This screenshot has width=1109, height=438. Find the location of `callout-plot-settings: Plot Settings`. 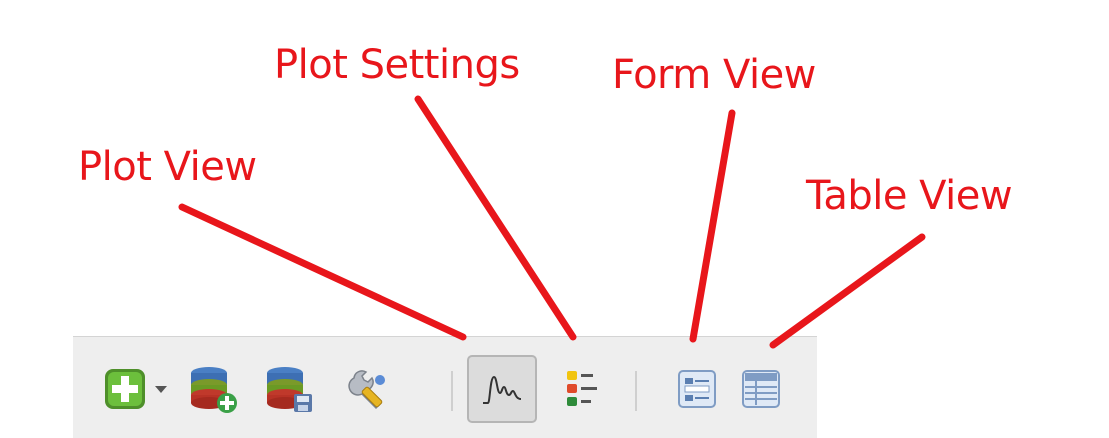

callout-plot-settings: Plot Settings is located at coordinates (397, 65).